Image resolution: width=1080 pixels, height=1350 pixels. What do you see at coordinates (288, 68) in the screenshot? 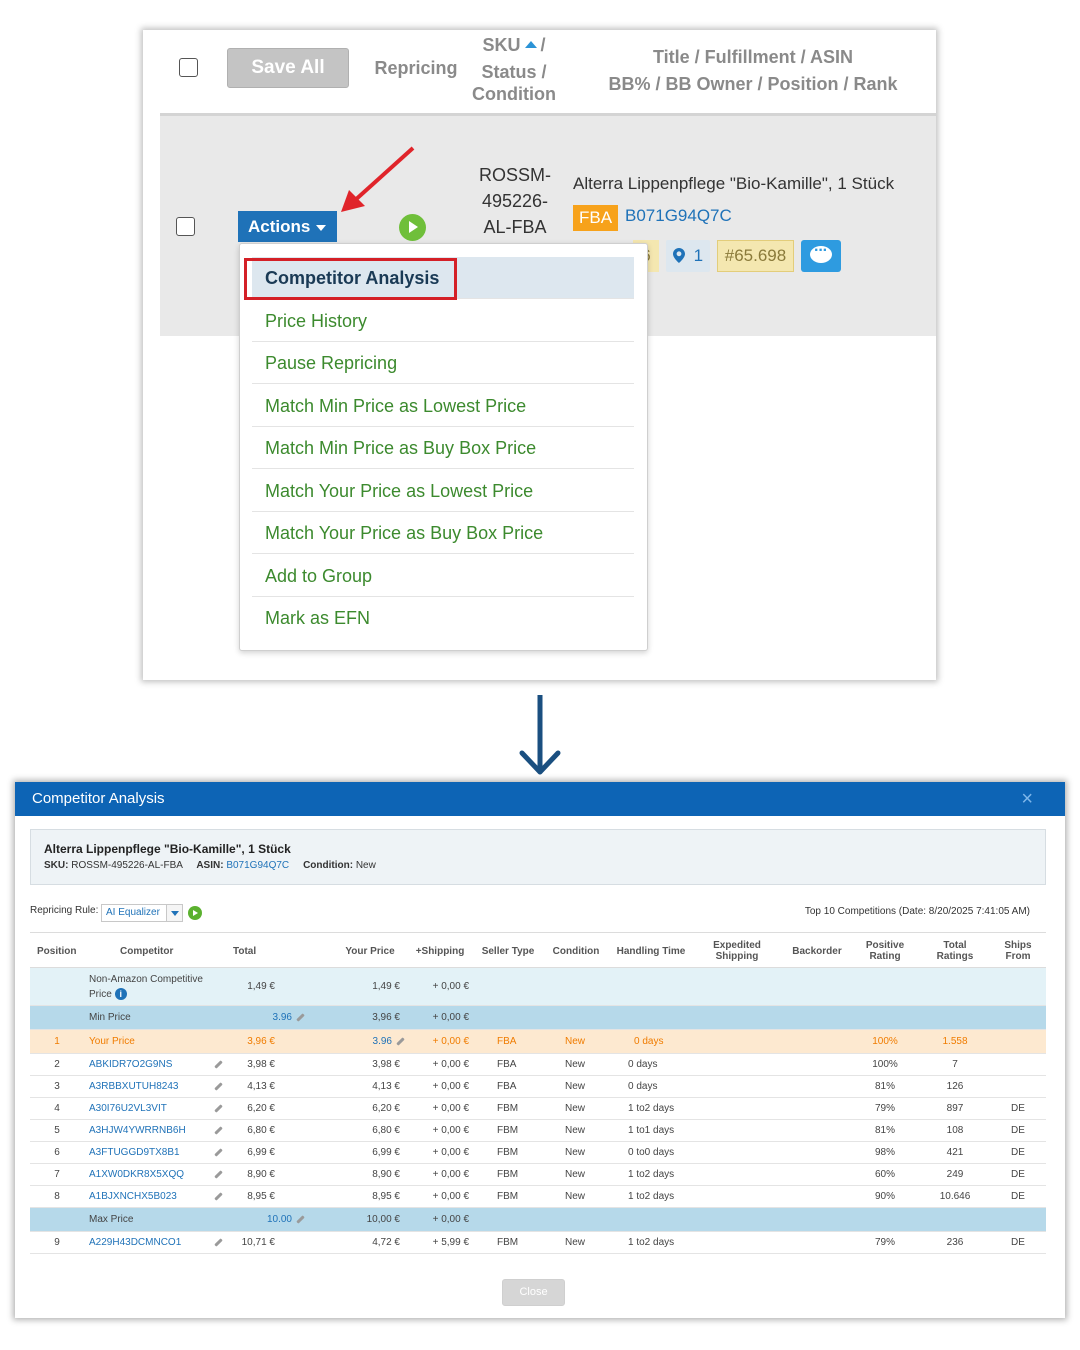
I see `save-all-button: Save All` at bounding box center [288, 68].